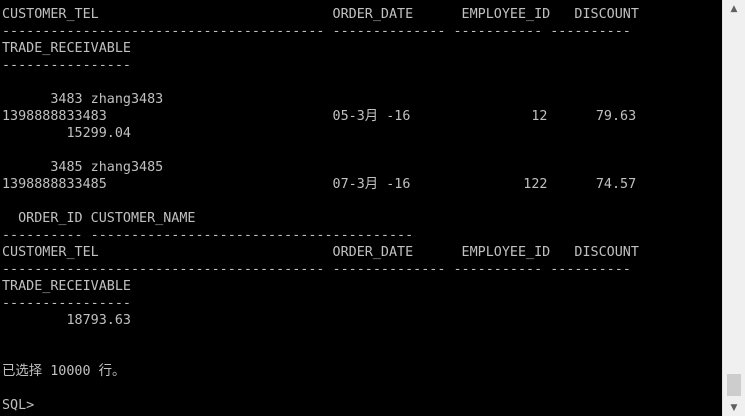  I want to click on console-line: 18793.63, so click(66, 320).